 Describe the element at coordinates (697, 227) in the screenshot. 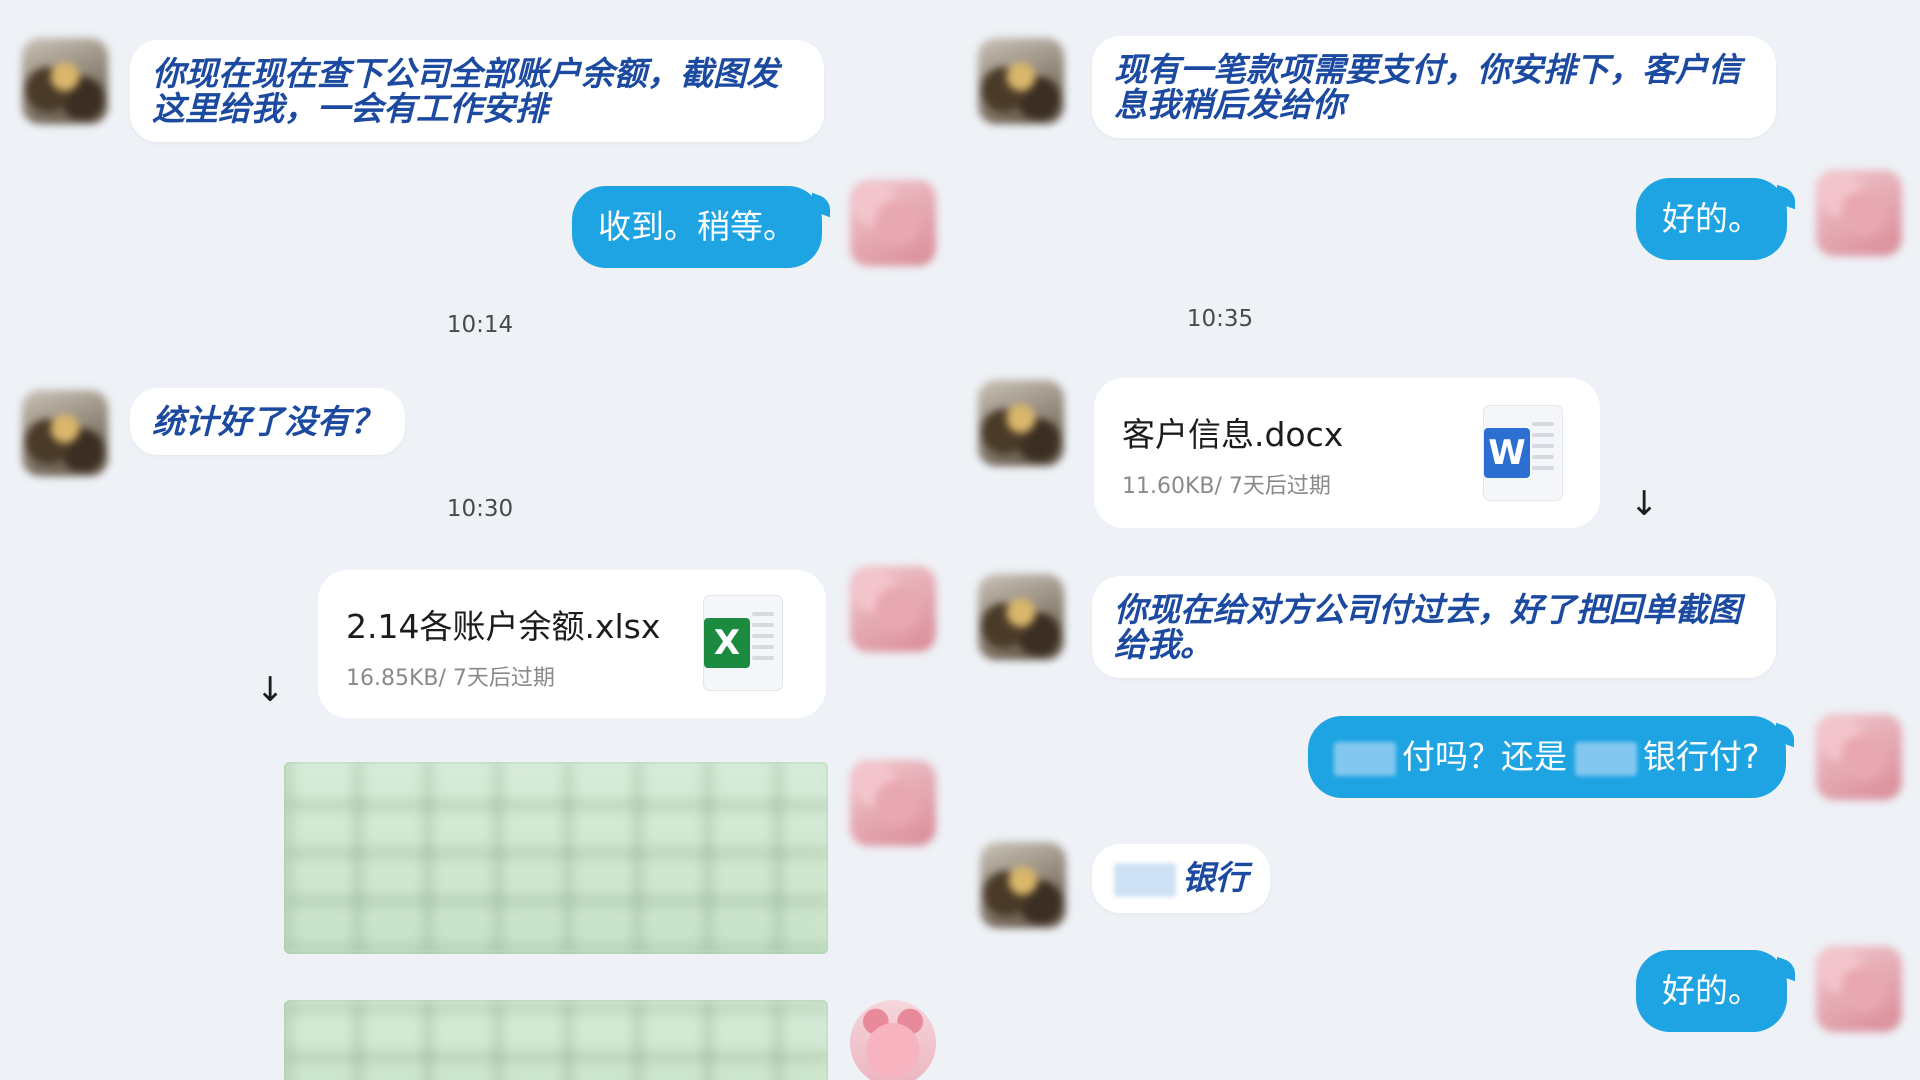

I see `outgoing-message: 收到。稍等。` at that location.